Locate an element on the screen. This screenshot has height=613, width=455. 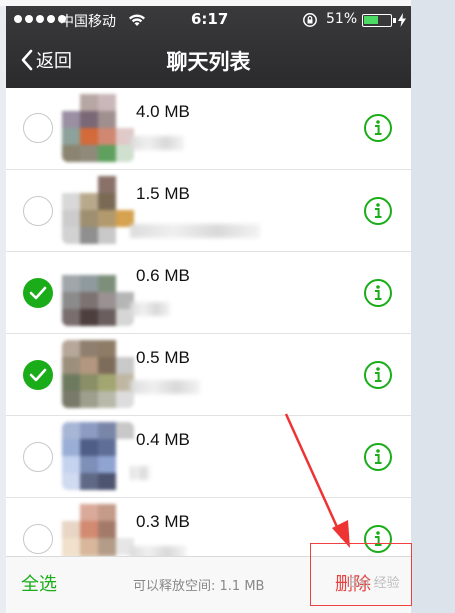
chat-size: 0.3 MB is located at coordinates (163, 521).